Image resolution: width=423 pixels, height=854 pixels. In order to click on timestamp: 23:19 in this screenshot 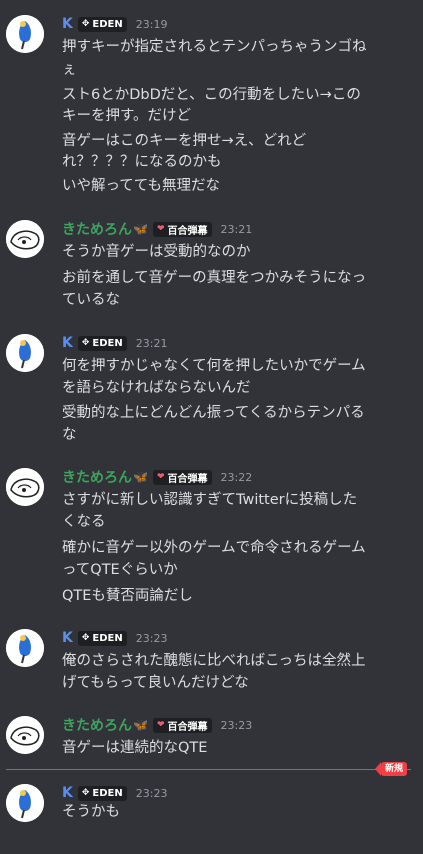, I will do `click(152, 24)`.